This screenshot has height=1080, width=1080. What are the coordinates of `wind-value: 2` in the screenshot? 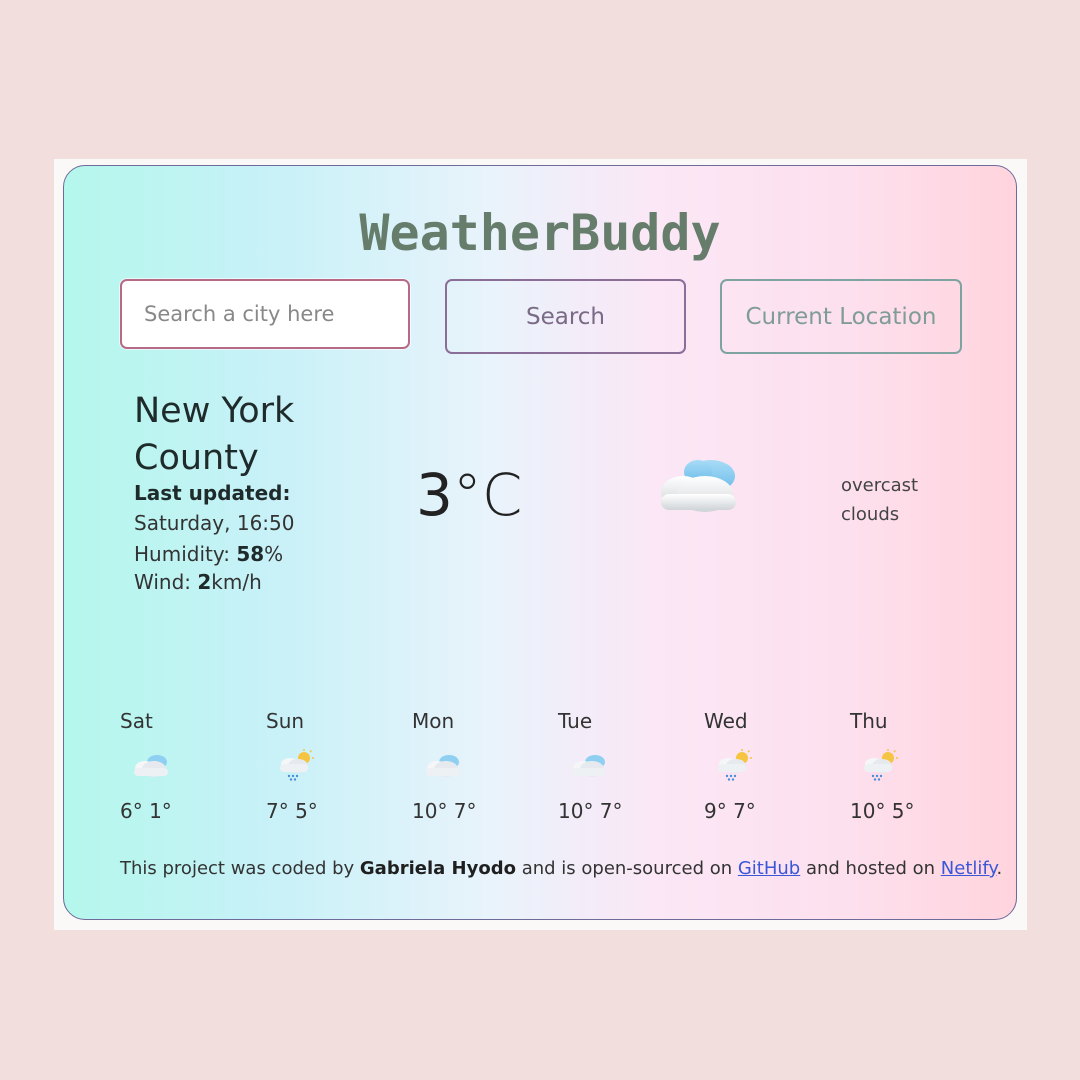 It's located at (204, 582).